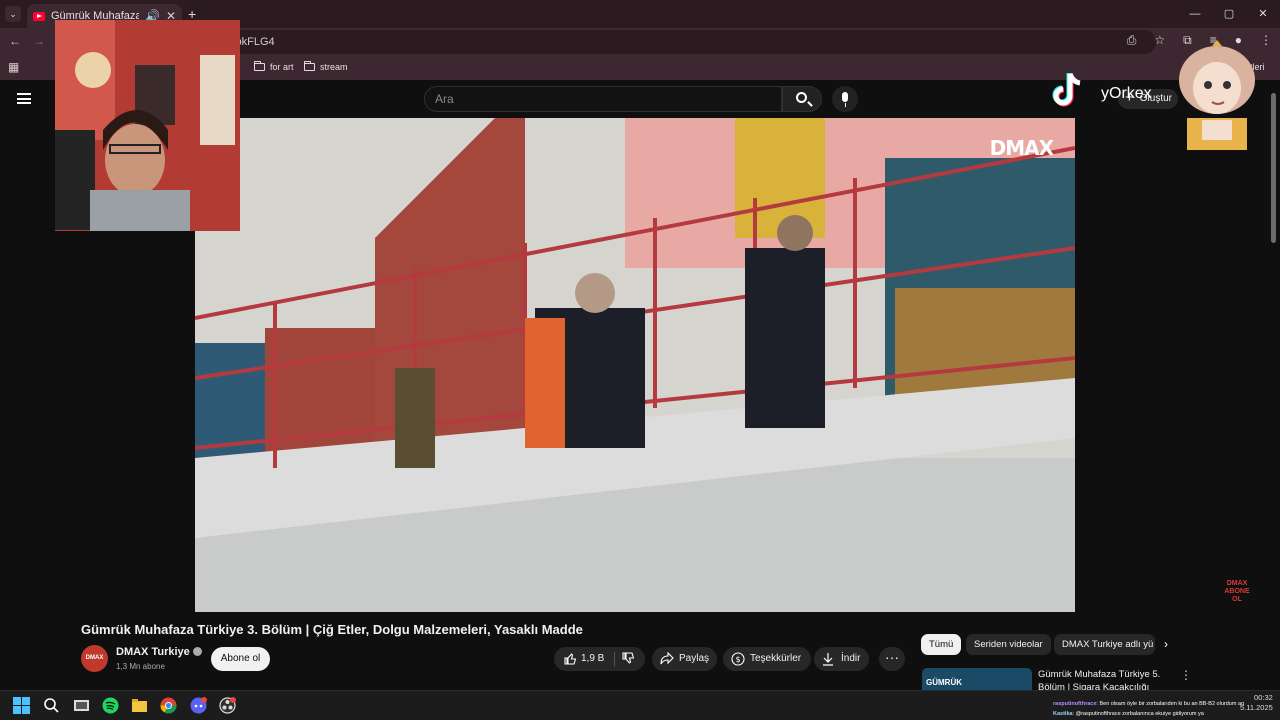  What do you see at coordinates (1126, 93) in the screenshot?
I see `tiktok-username: yOrkex` at bounding box center [1126, 93].